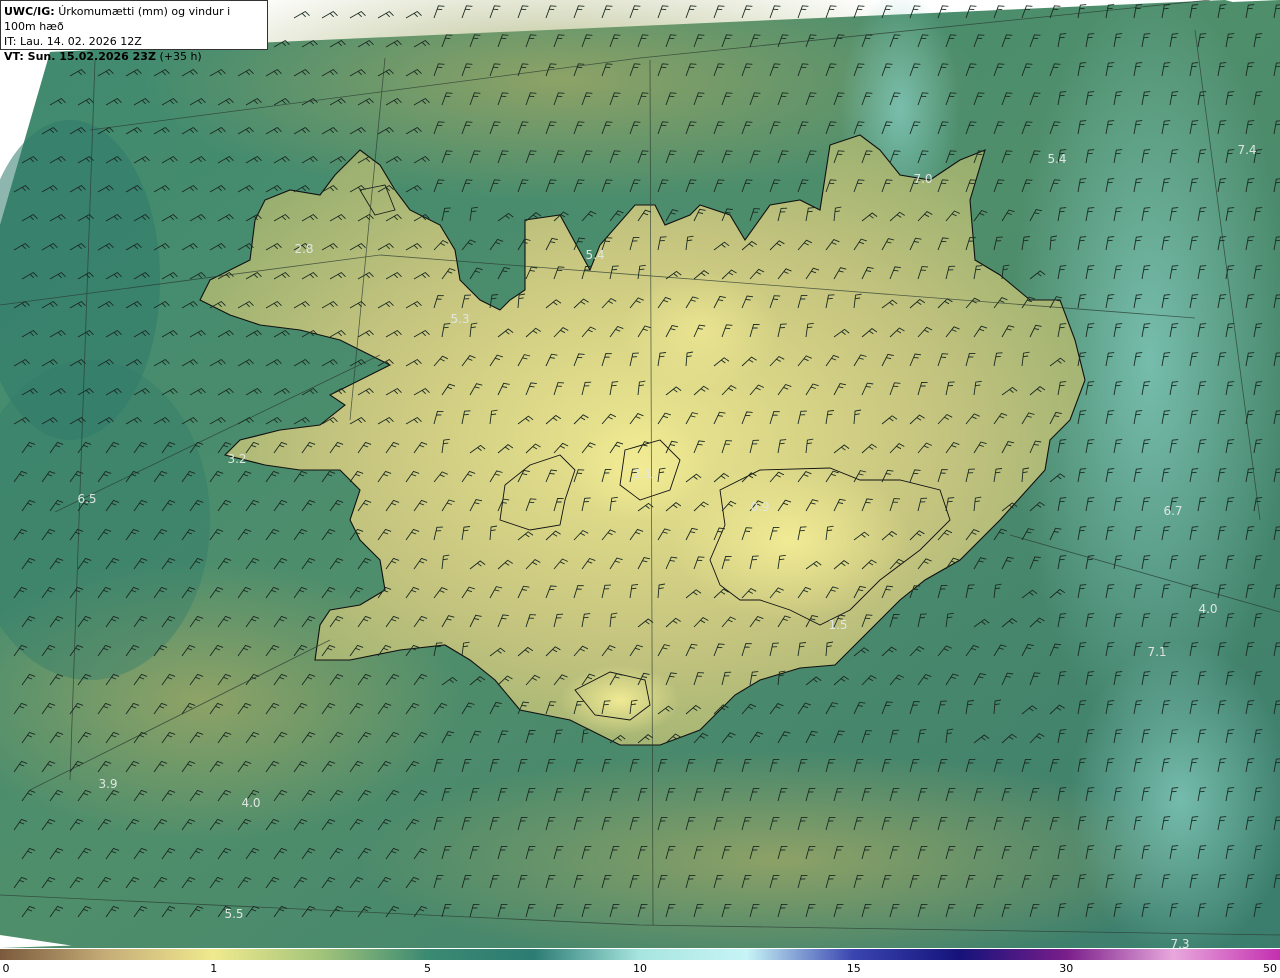  Describe the element at coordinates (80, 56) in the screenshot. I see `valid-time: VT: Sun. 15.02.2026 23Z` at that location.